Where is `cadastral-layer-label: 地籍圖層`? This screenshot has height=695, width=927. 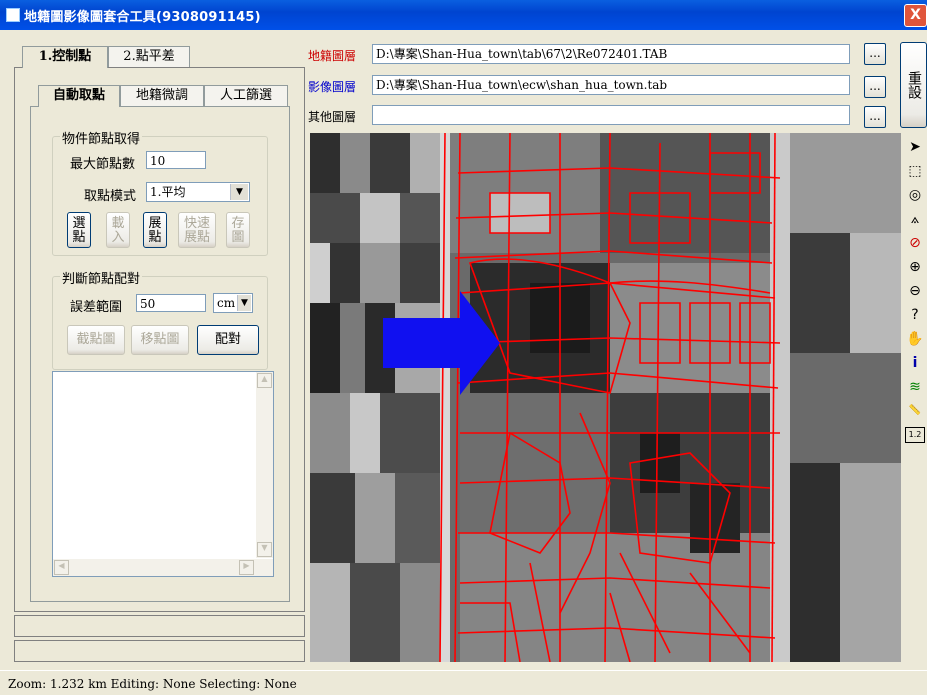 cadastral-layer-label: 地籍圖層 is located at coordinates (332, 56).